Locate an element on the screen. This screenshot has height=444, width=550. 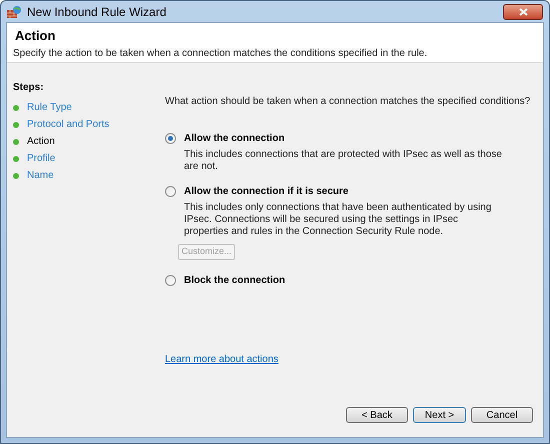
page-title: Action is located at coordinates (35, 36).